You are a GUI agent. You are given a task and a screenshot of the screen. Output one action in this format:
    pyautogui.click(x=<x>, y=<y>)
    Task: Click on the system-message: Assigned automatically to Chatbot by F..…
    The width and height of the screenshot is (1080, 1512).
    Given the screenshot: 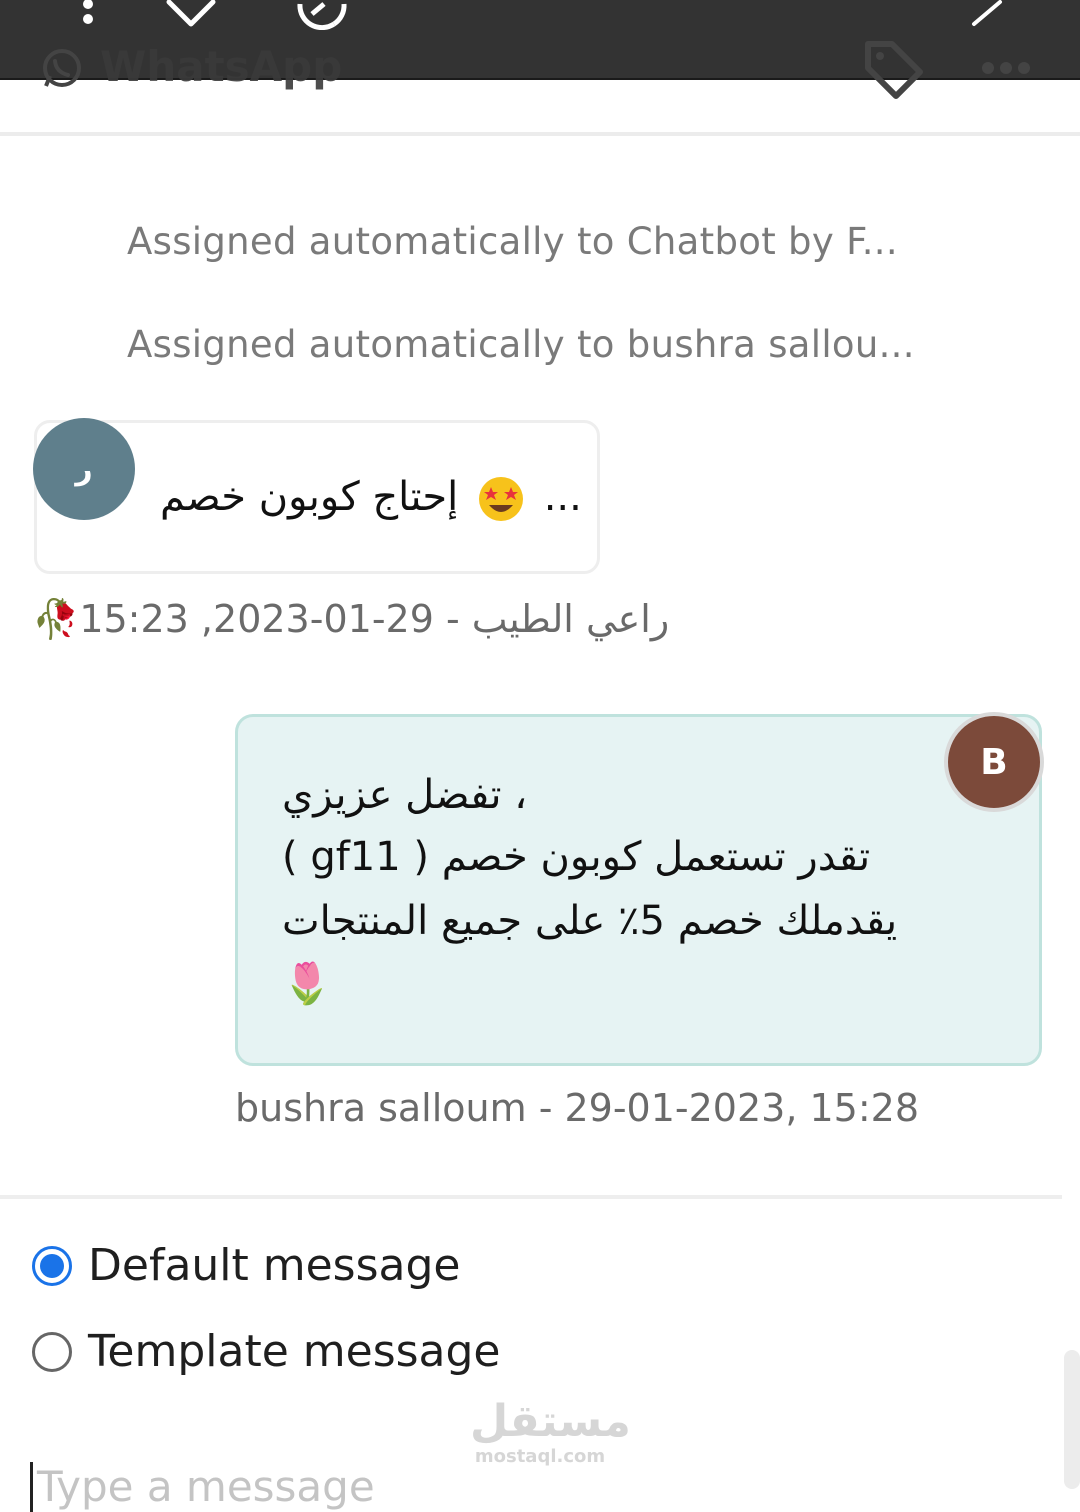 What is the action you would take?
    pyautogui.click(x=512, y=241)
    